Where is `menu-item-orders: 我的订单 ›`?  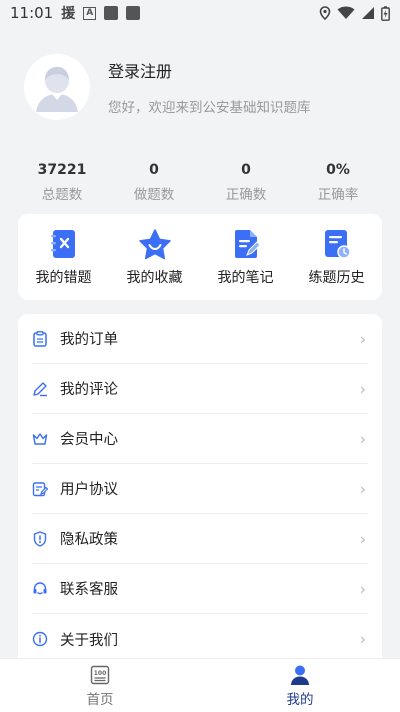
menu-item-orders: 我的订单 › is located at coordinates (200, 339).